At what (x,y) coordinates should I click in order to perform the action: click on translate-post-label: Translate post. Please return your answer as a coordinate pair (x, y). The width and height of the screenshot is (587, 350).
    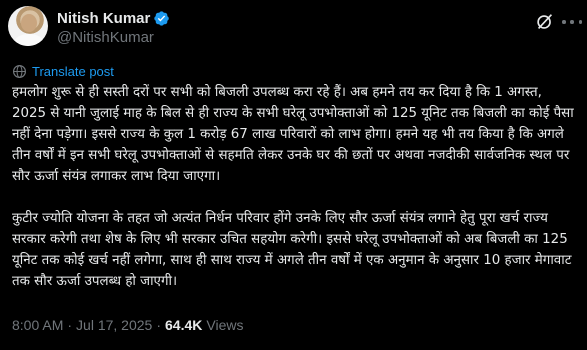
    Looking at the image, I should click on (73, 71).